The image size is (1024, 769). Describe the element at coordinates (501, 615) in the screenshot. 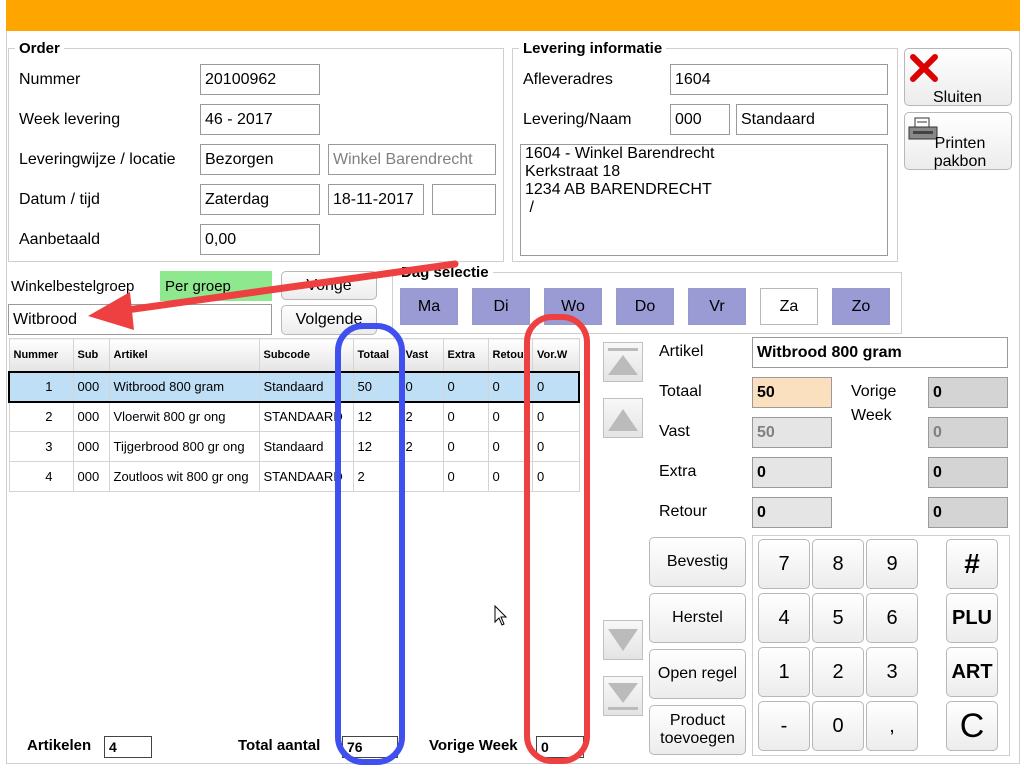

I see `mouse-cursor-icon` at that location.